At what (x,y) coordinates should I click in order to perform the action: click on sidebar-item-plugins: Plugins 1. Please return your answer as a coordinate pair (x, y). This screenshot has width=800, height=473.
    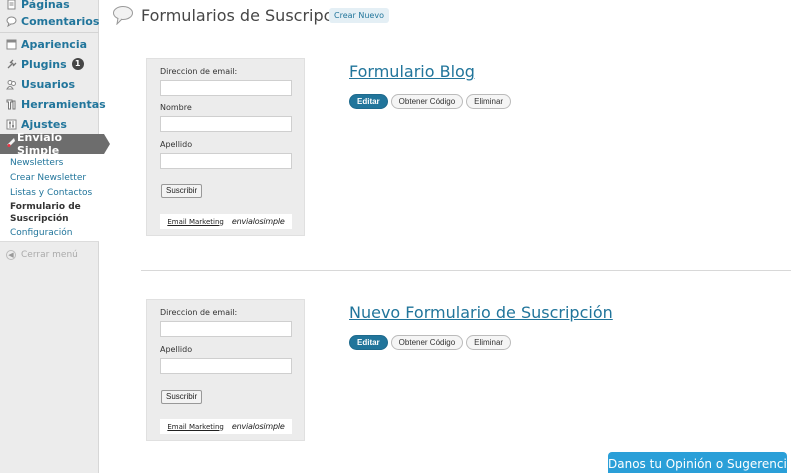
    Looking at the image, I should click on (49, 64).